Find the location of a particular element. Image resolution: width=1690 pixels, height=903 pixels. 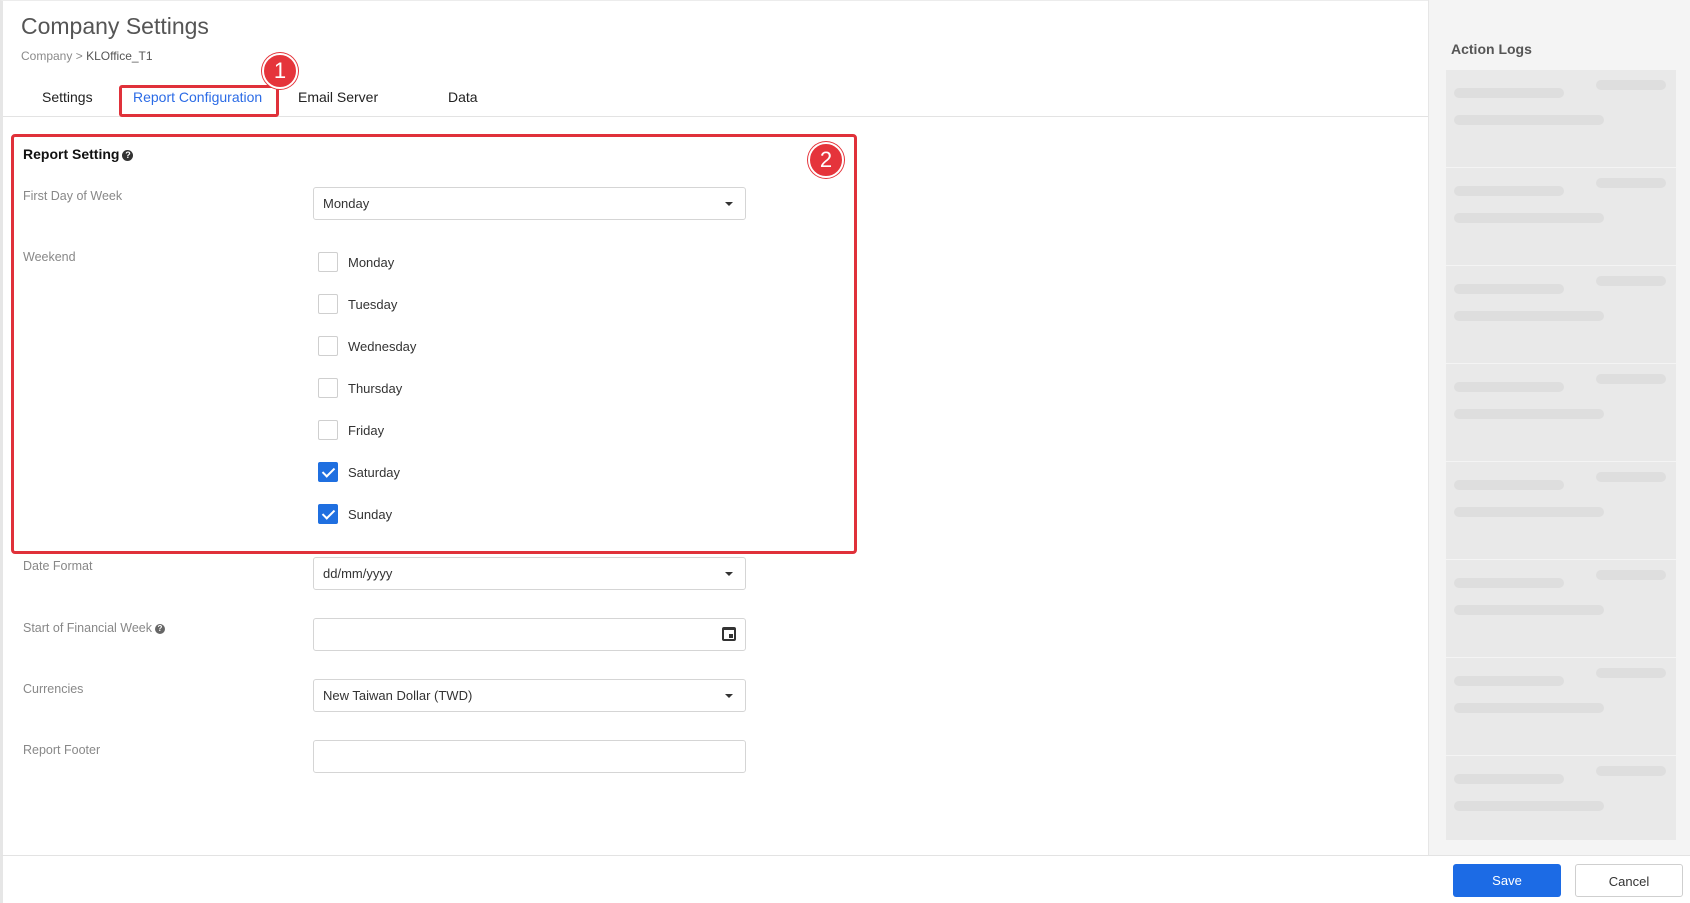

first-day-value: Monday is located at coordinates (346, 203).